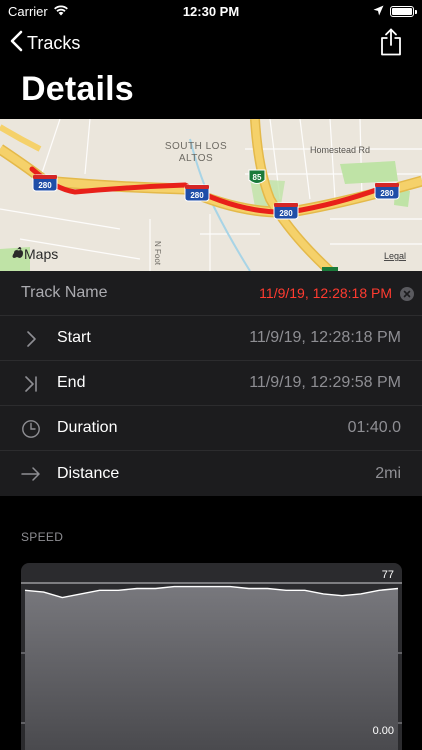 The height and width of the screenshot is (750, 422). I want to click on start-label: Start, so click(74, 337).